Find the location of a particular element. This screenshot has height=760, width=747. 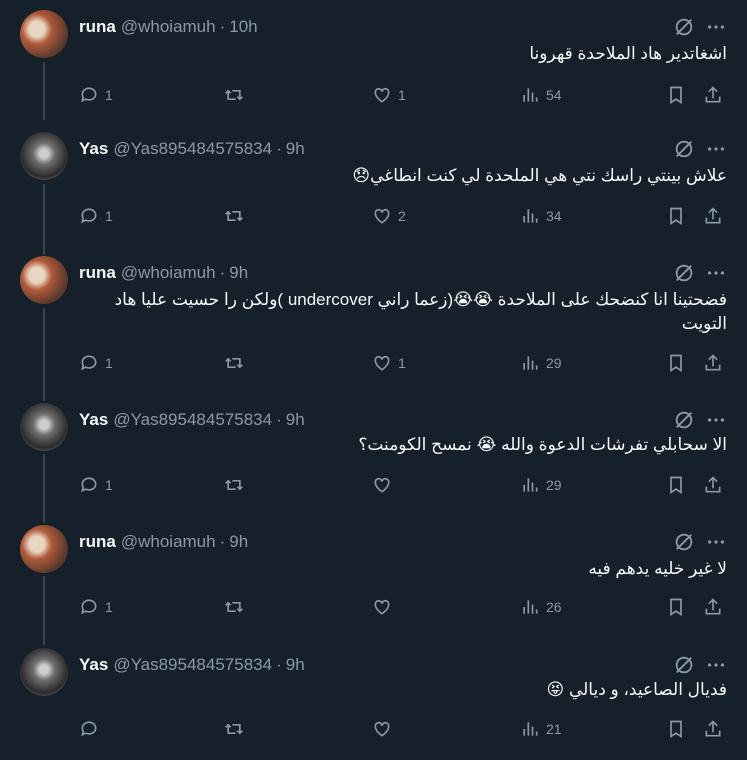

views-button: 34 is located at coordinates (541, 216).